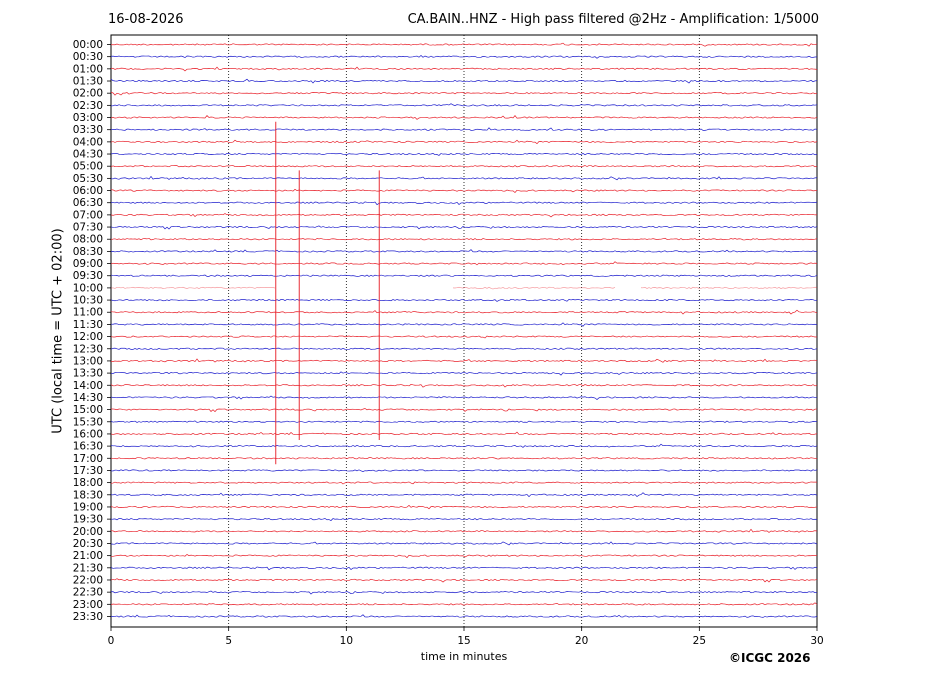 The image size is (927, 696). I want to click on y-tick-label: 09:00, so click(88, 264).